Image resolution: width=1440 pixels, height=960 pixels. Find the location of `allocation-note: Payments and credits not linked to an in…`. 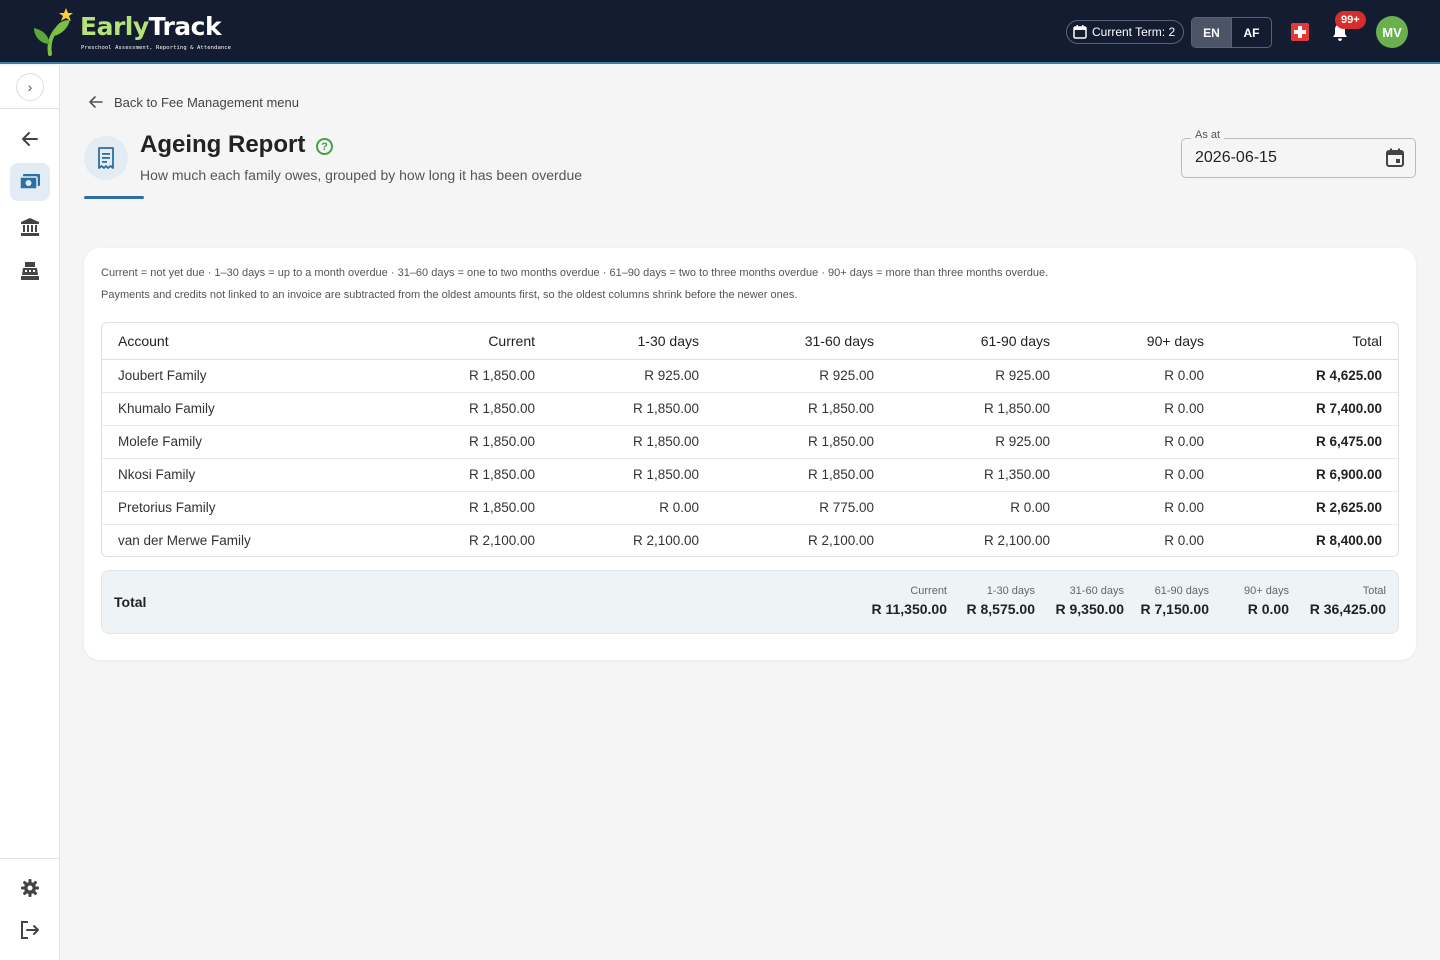

allocation-note: Payments and credits not linked to an in… is located at coordinates (449, 295).